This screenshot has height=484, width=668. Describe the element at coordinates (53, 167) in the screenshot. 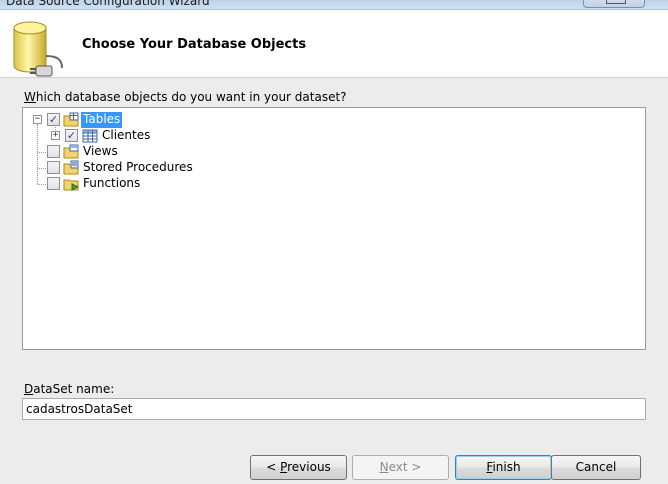

I see `stored-procedures-checkbox` at that location.